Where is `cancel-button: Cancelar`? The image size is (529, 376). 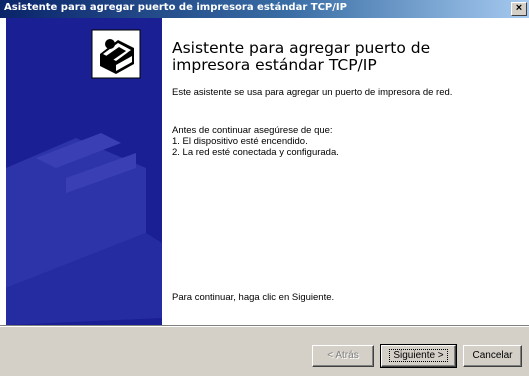 cancel-button: Cancelar is located at coordinates (492, 356).